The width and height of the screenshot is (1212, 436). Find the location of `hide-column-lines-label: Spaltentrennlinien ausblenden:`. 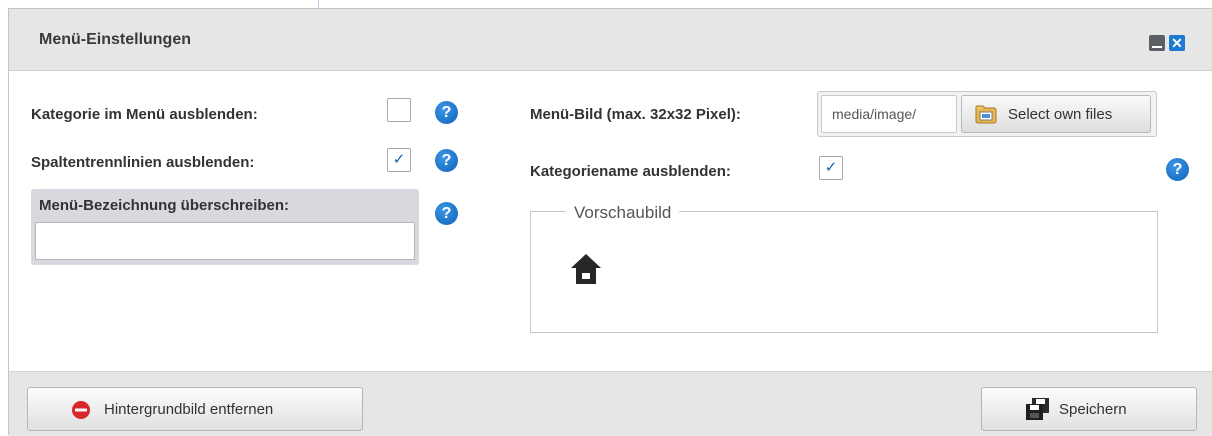

hide-column-lines-label: Spaltentrennlinien ausblenden: is located at coordinates (143, 162).